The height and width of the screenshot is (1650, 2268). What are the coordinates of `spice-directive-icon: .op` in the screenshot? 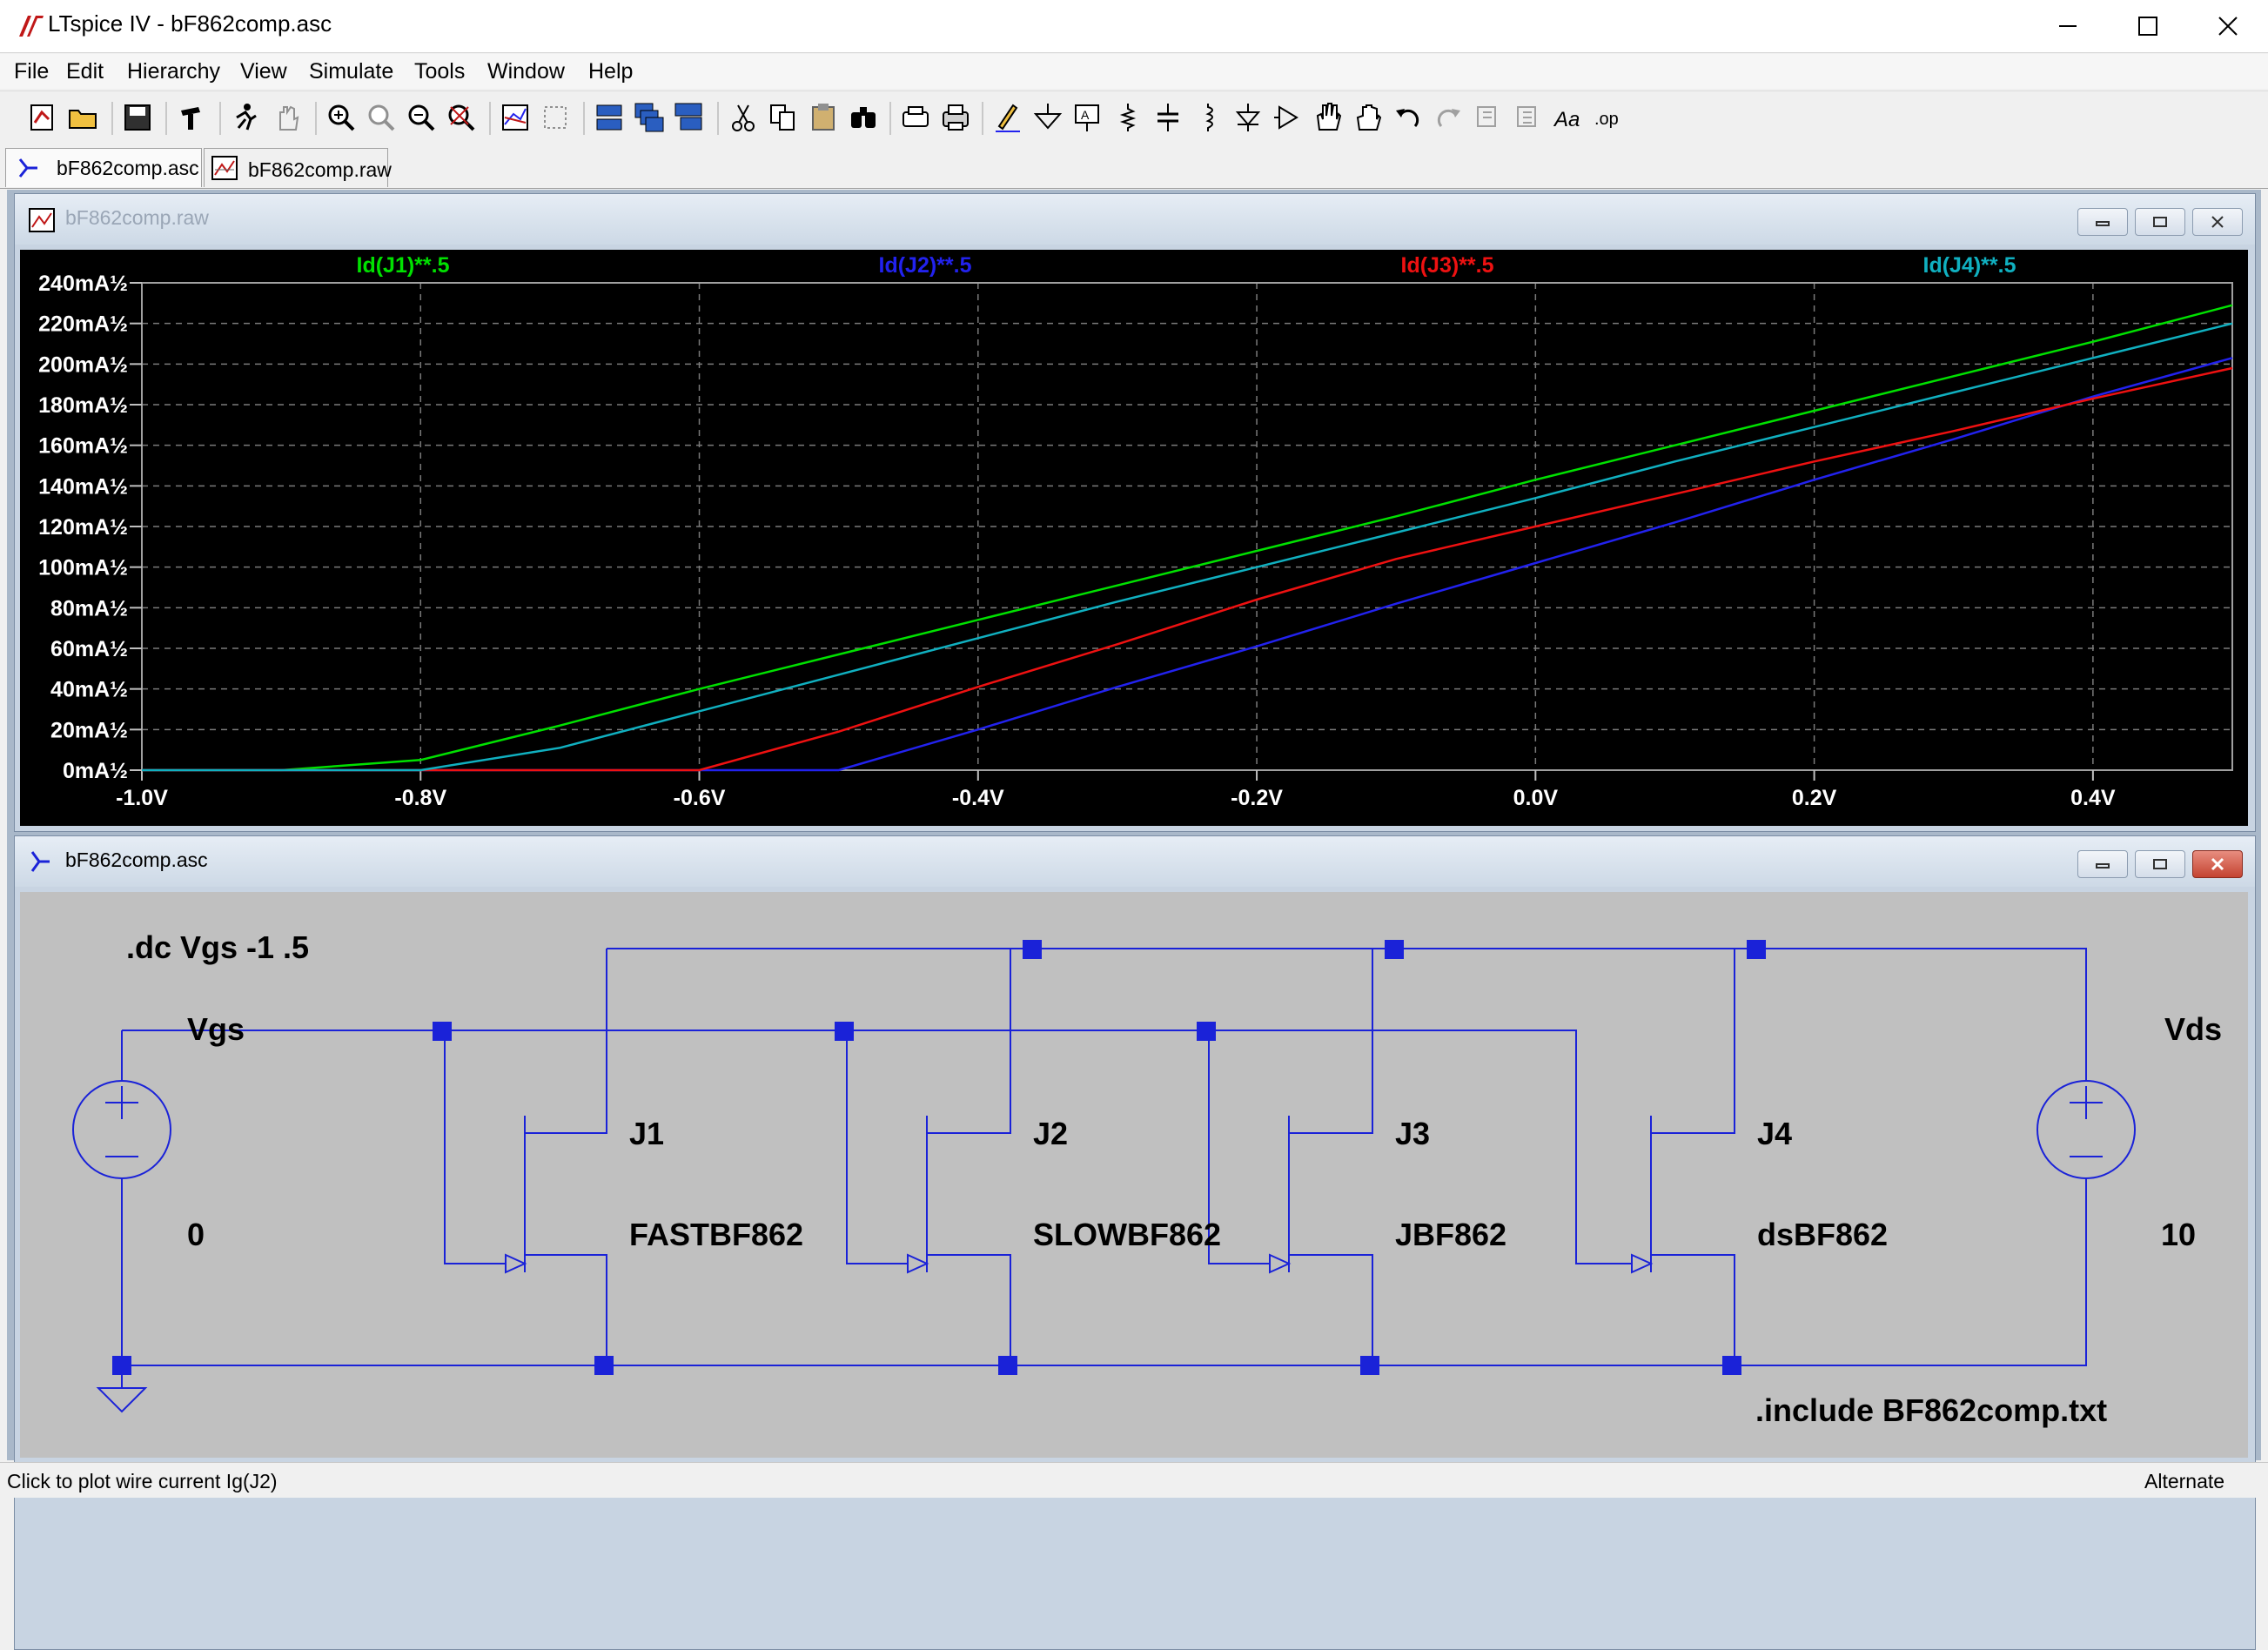 It's located at (1608, 117).